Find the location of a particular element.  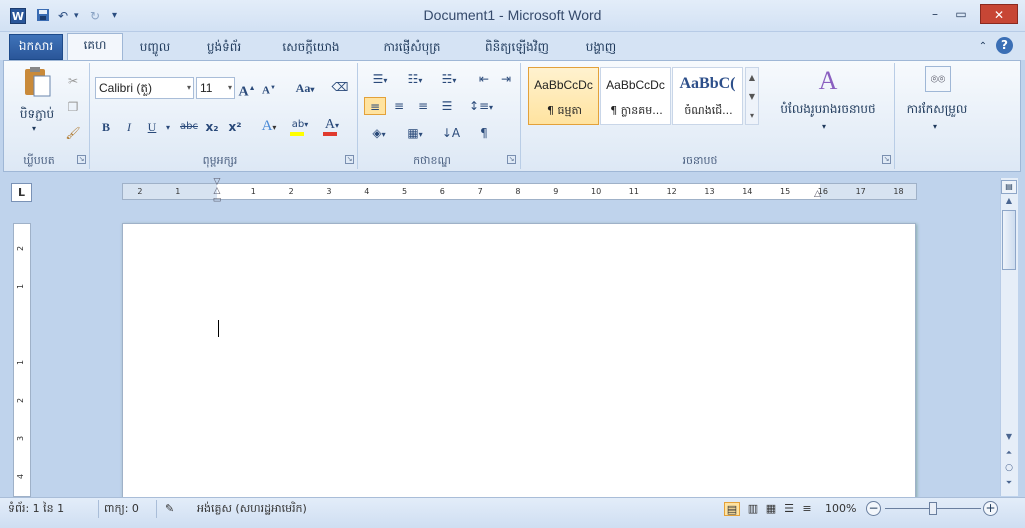

help-icon: ? is located at coordinates (1004, 45).